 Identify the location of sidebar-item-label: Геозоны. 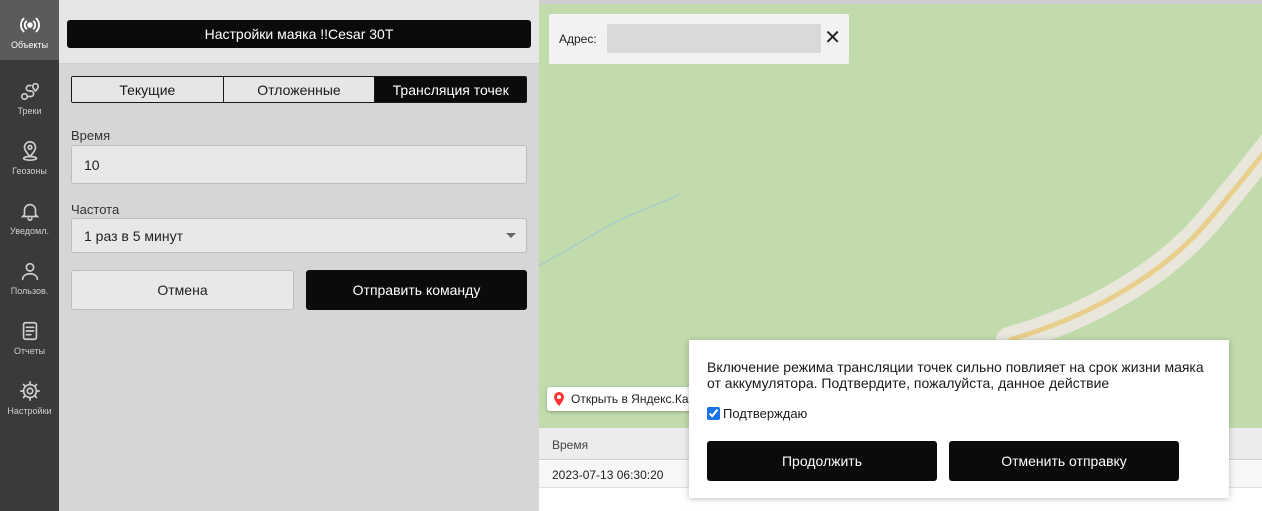
(29, 171).